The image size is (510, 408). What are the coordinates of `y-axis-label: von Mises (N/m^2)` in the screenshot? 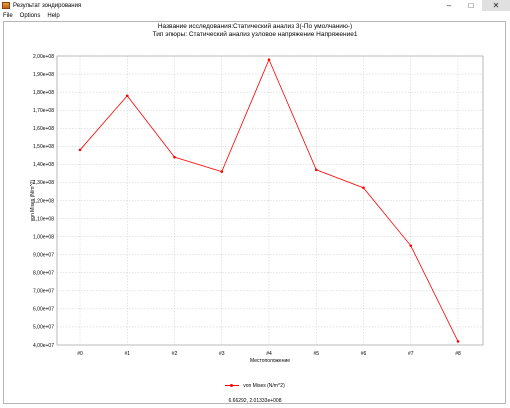 It's located at (33, 200).